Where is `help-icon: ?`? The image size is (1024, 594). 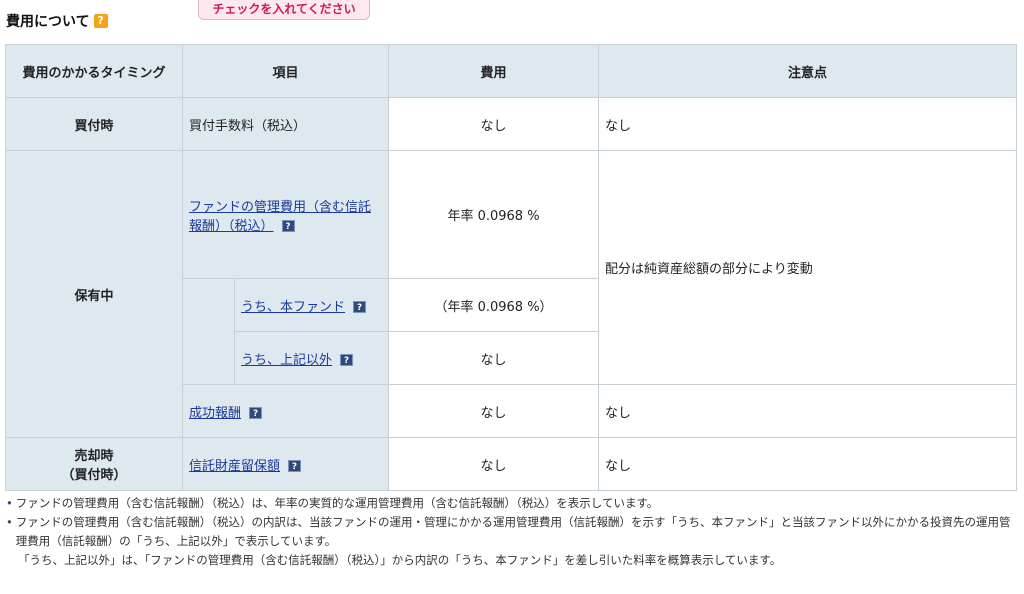
help-icon: ? is located at coordinates (100, 21).